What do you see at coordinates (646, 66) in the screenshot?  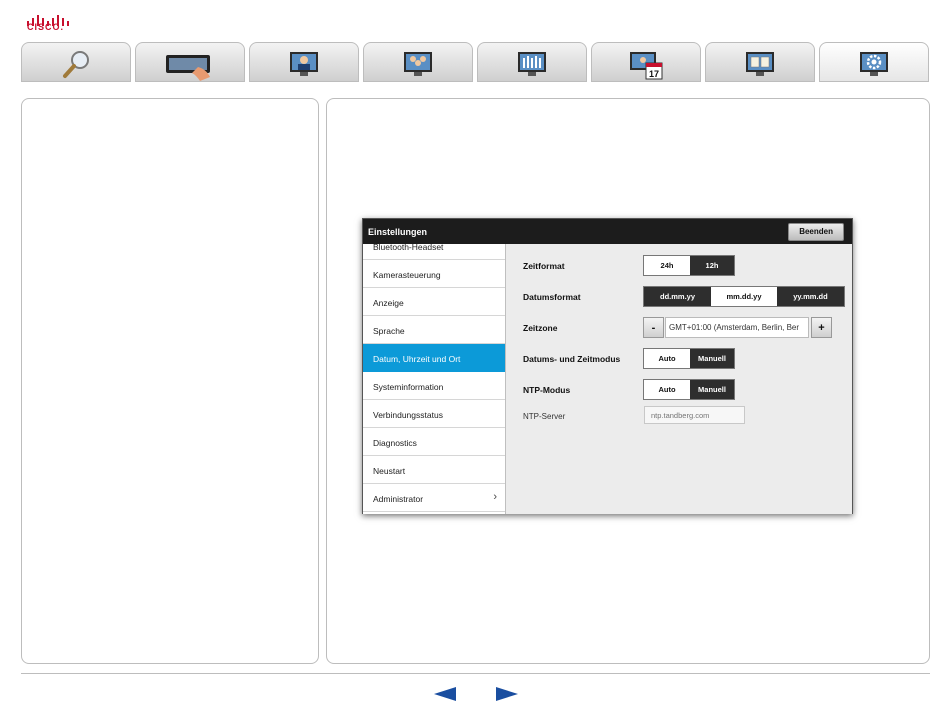 I see `calendar-icon: 17` at bounding box center [646, 66].